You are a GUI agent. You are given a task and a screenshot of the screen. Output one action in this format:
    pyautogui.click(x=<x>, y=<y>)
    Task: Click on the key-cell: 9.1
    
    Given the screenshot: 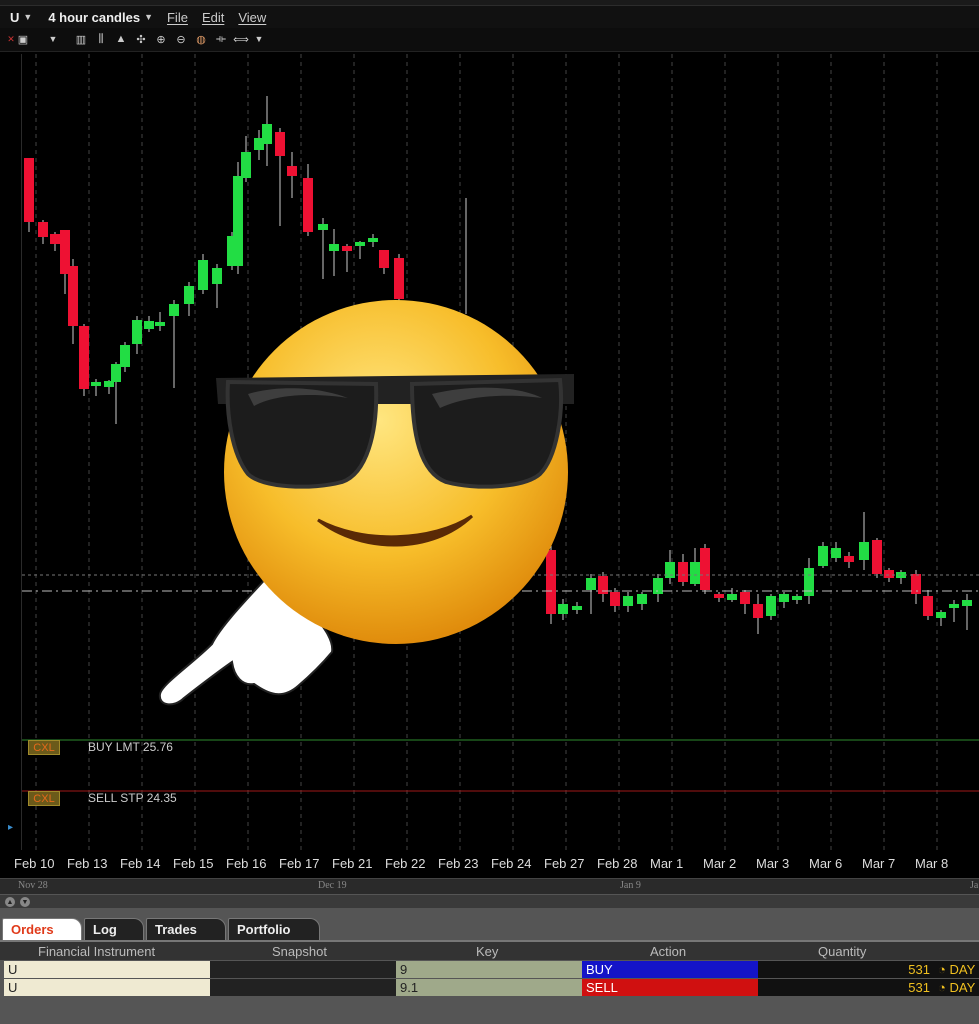 What is the action you would take?
    pyautogui.click(x=489, y=987)
    